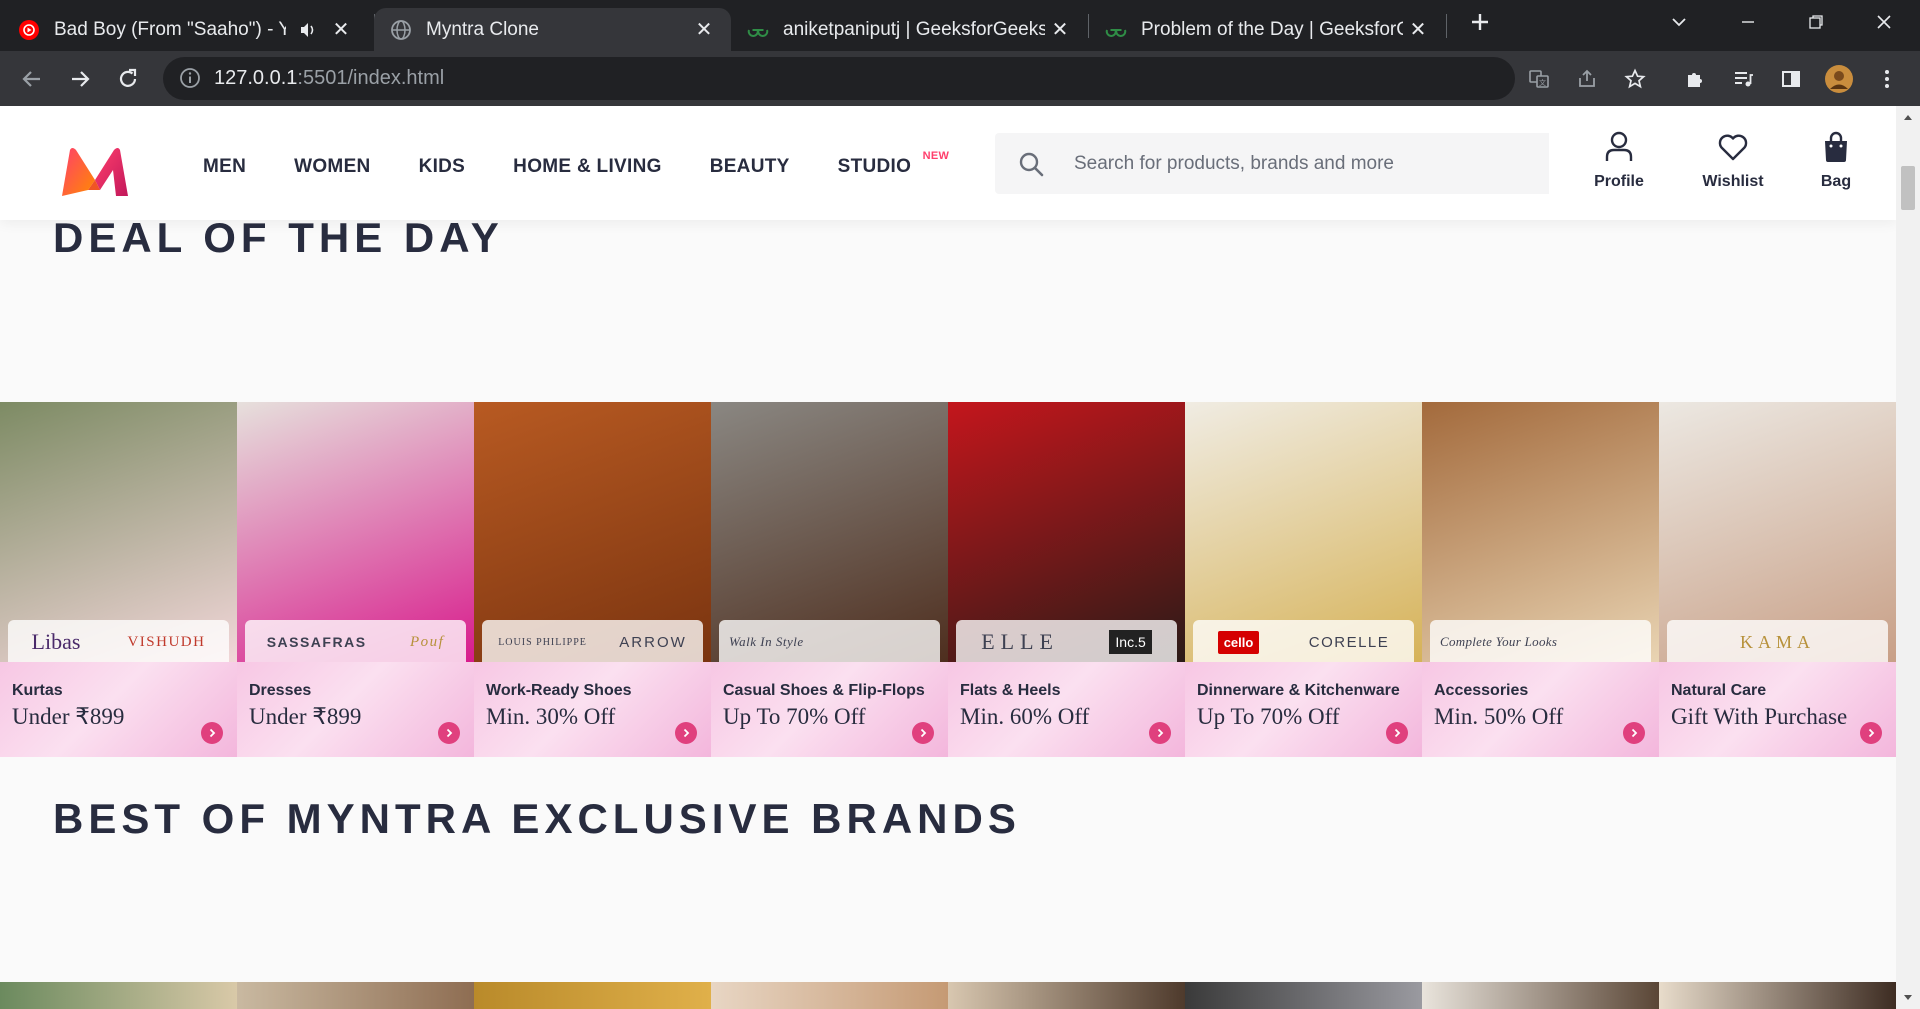  I want to click on myntra-logo, so click(95, 172).